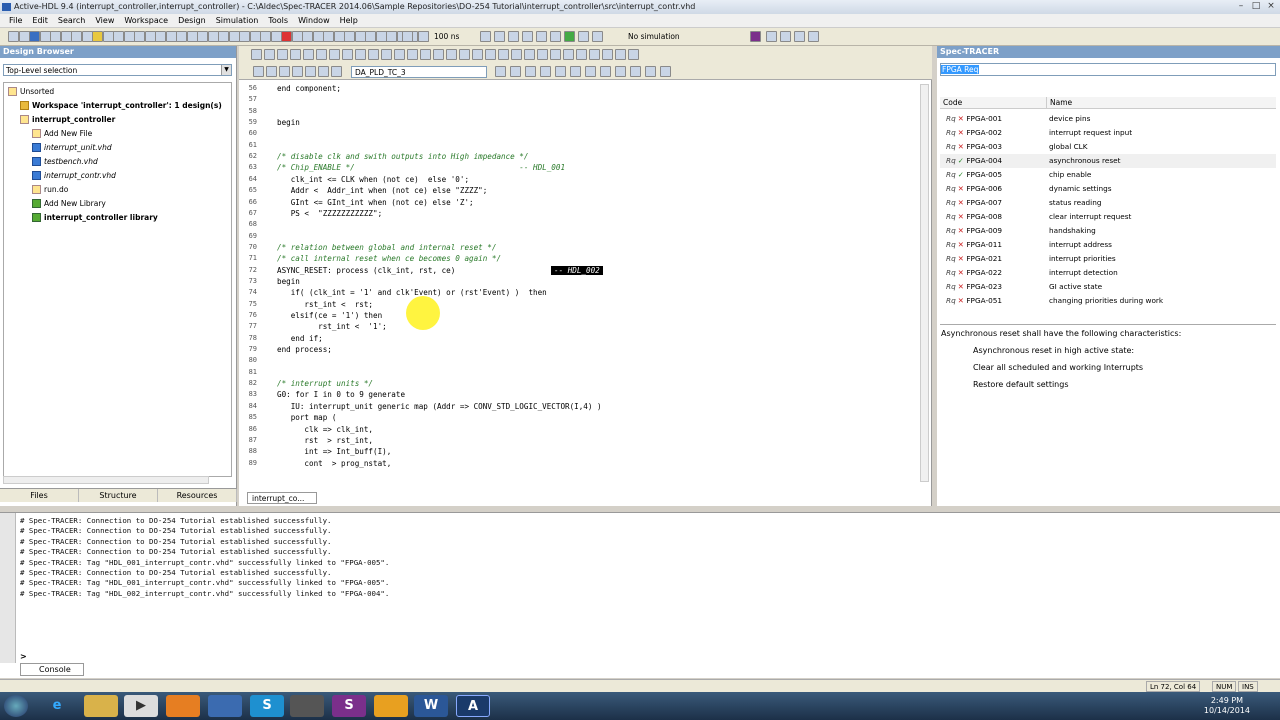 This screenshot has width=1280, height=720. I want to click on media-player-icon: ▶, so click(141, 706).